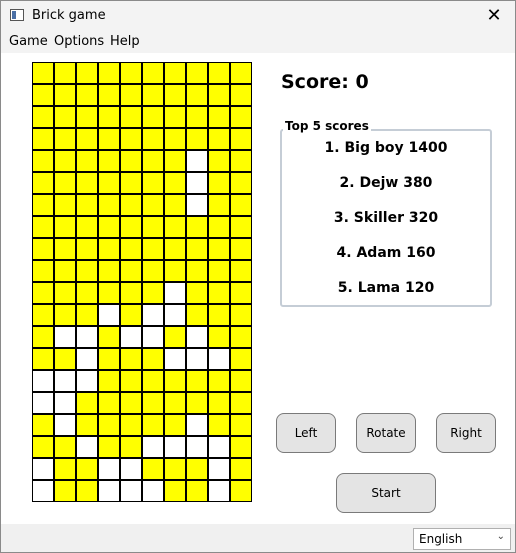  I want to click on app-icon, so click(17, 15).